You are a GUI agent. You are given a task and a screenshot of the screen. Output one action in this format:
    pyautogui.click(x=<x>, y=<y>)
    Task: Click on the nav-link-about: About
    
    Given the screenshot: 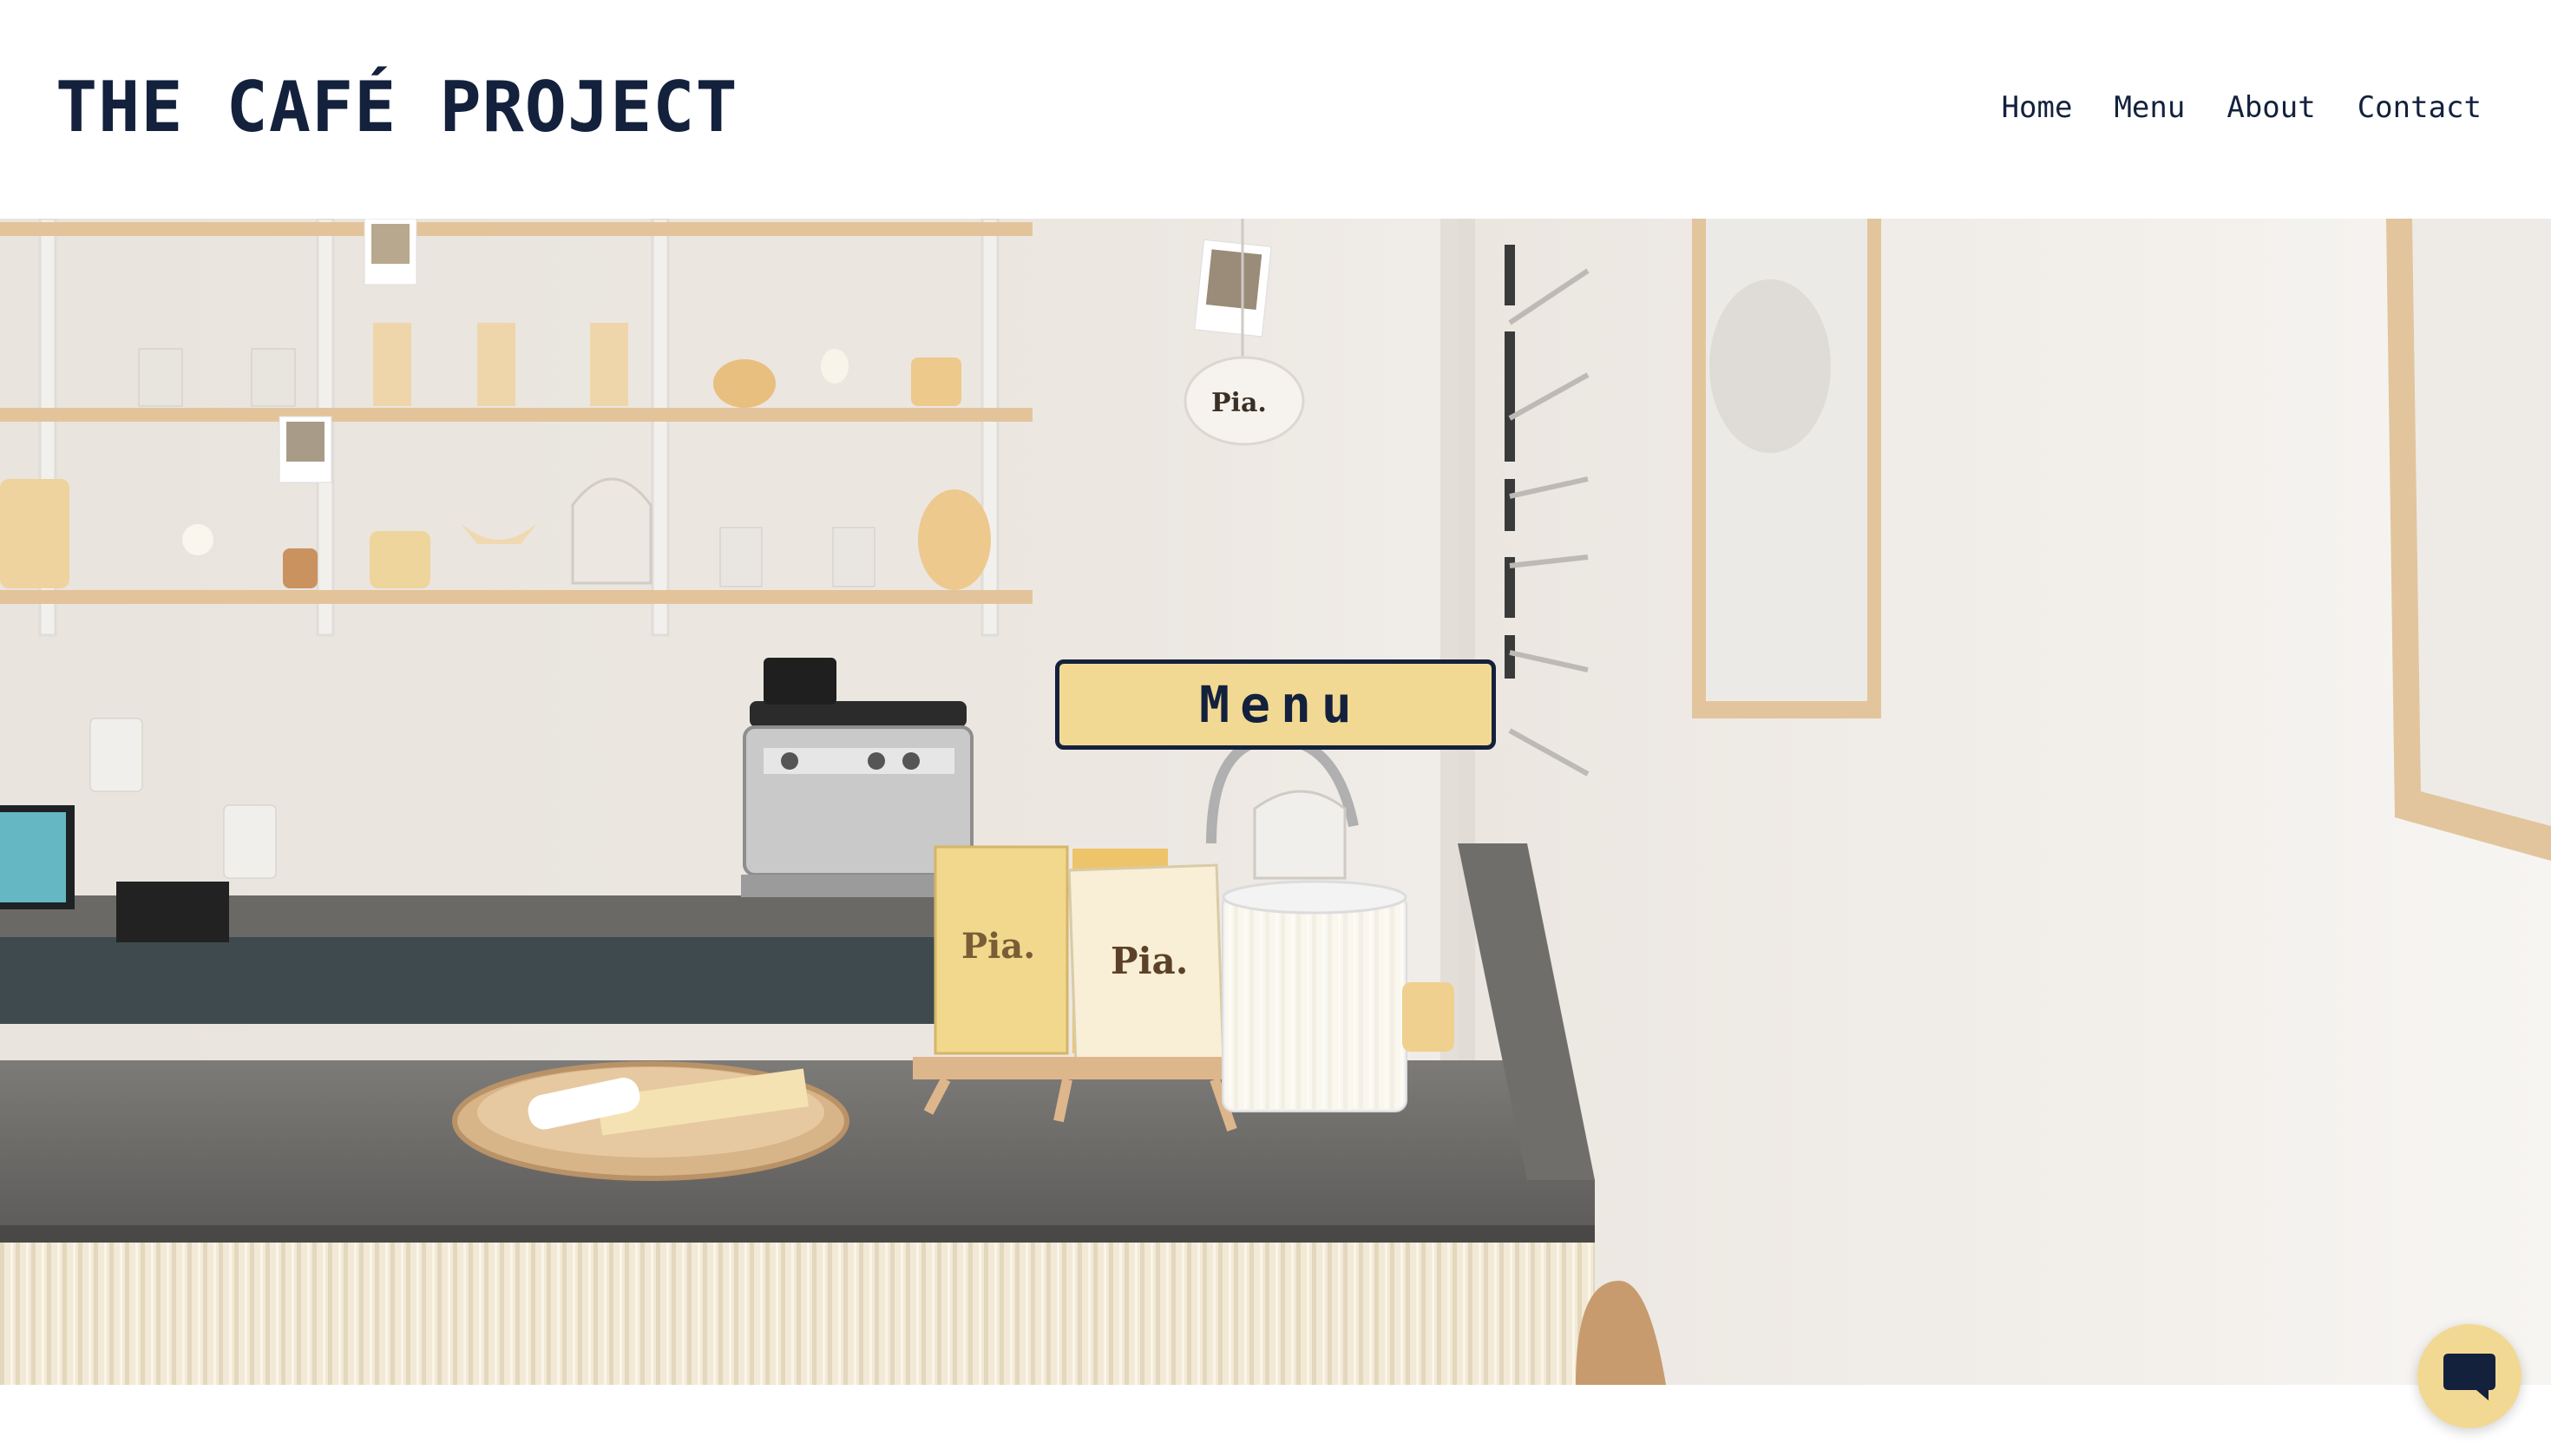 What is the action you would take?
    pyautogui.click(x=2270, y=107)
    